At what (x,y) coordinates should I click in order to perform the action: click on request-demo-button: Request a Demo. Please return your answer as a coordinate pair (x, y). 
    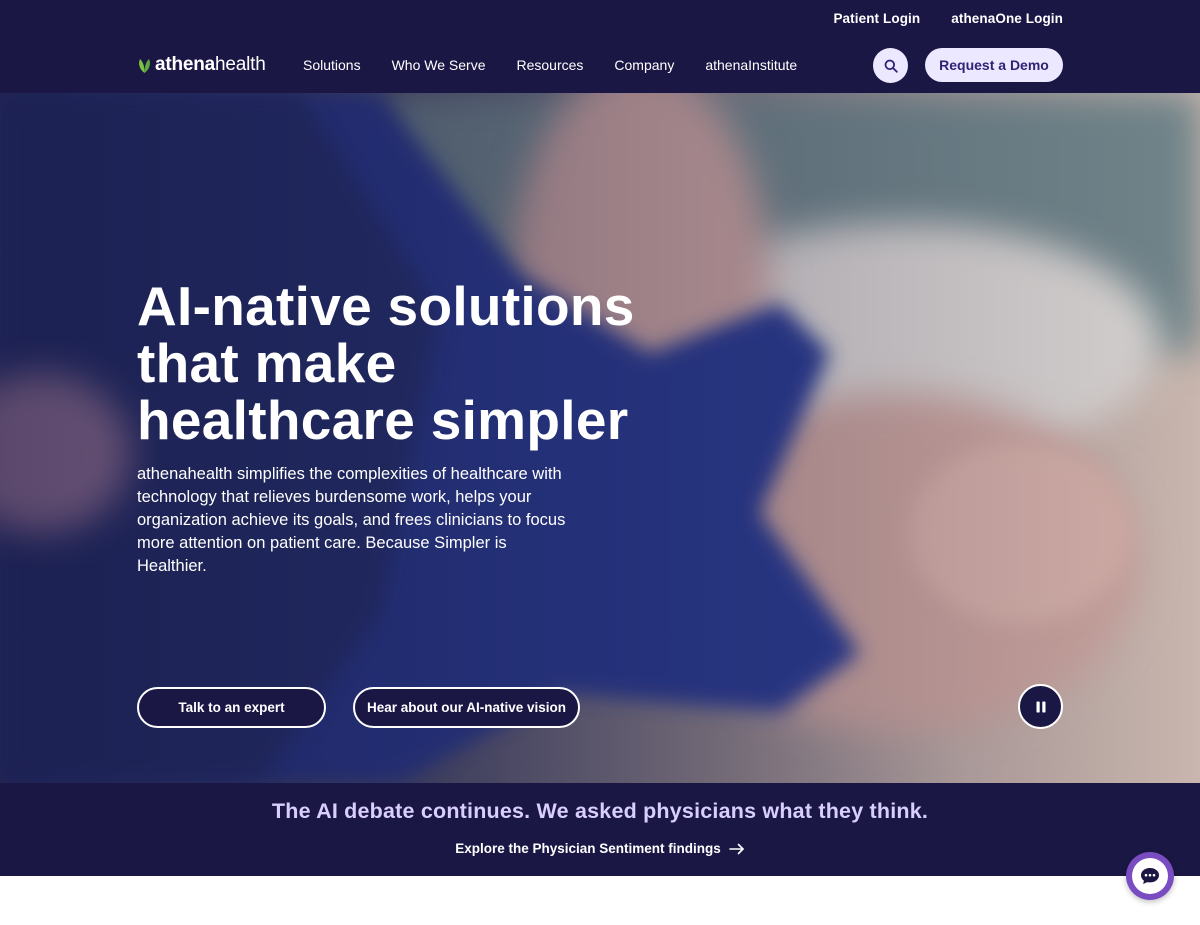
    Looking at the image, I should click on (994, 65).